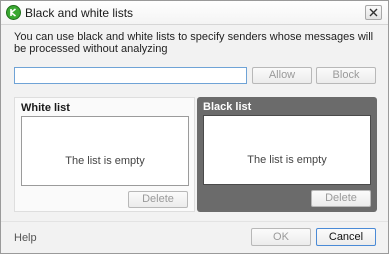 This screenshot has width=389, height=254. What do you see at coordinates (158, 199) in the screenshot?
I see `white-list-delete-button: Delete` at bounding box center [158, 199].